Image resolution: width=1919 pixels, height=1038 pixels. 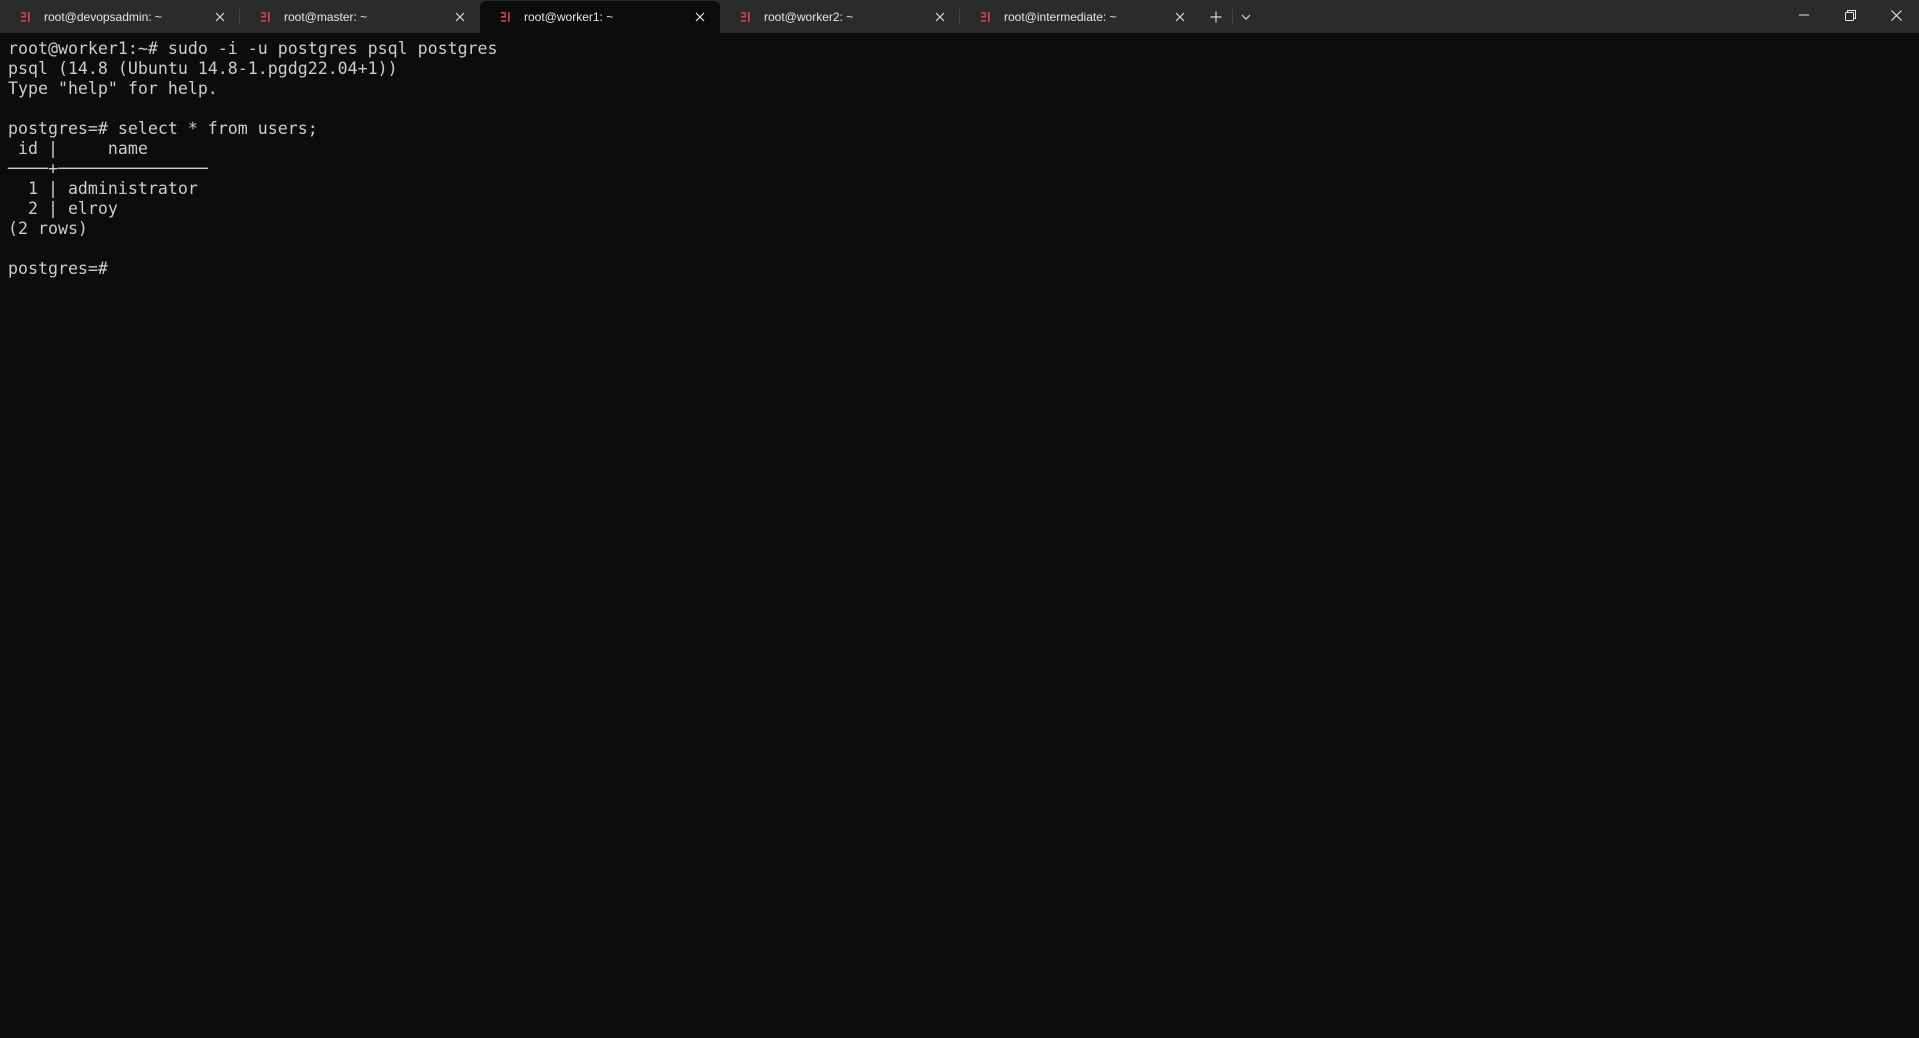 I want to click on tab-worker1: root@worker1: ~, so click(x=600, y=17).